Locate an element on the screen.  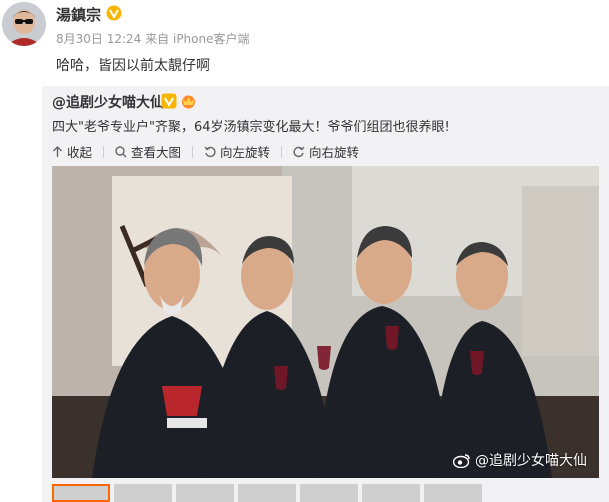
photo-watermark: @追剧少女喵大仙 is located at coordinates (520, 460).